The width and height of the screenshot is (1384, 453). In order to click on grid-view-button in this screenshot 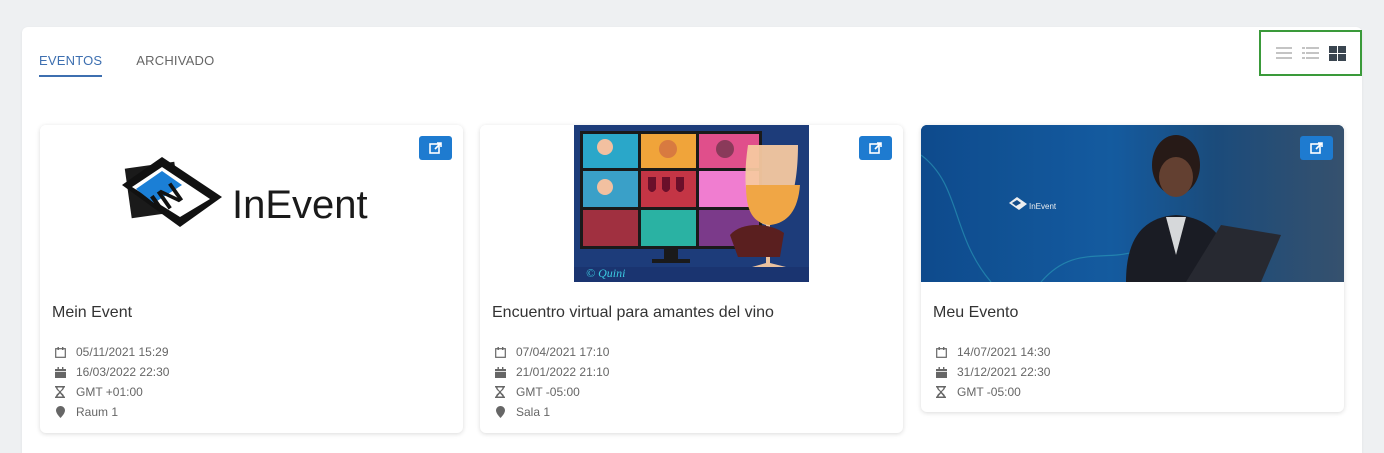, I will do `click(1338, 53)`.